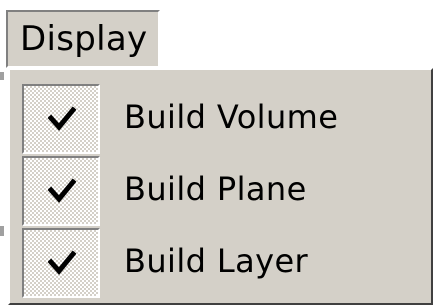 The height and width of the screenshot is (305, 433). Describe the element at coordinates (231, 117) in the screenshot. I see `menu-item-label: Build Volume` at that location.